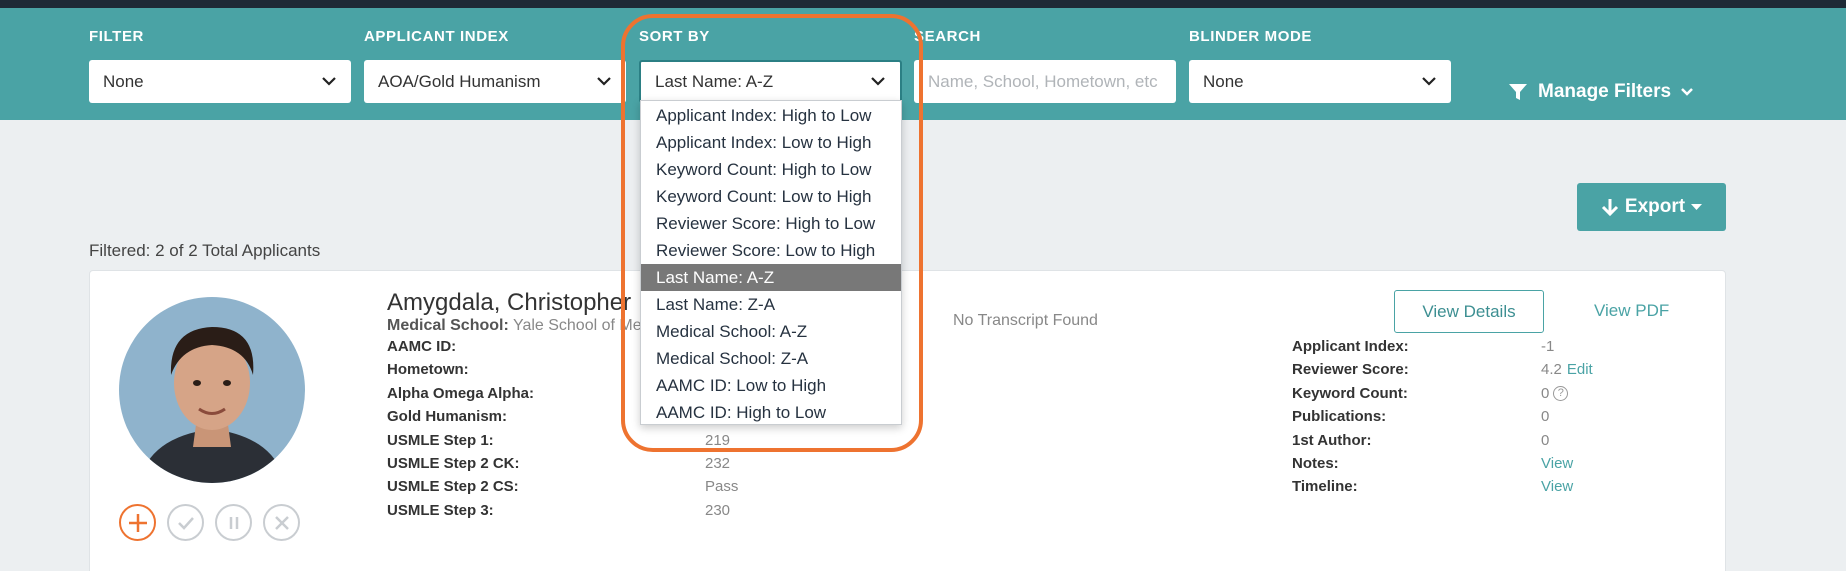 This screenshot has height=571, width=1846. I want to click on hold-button, so click(233, 522).